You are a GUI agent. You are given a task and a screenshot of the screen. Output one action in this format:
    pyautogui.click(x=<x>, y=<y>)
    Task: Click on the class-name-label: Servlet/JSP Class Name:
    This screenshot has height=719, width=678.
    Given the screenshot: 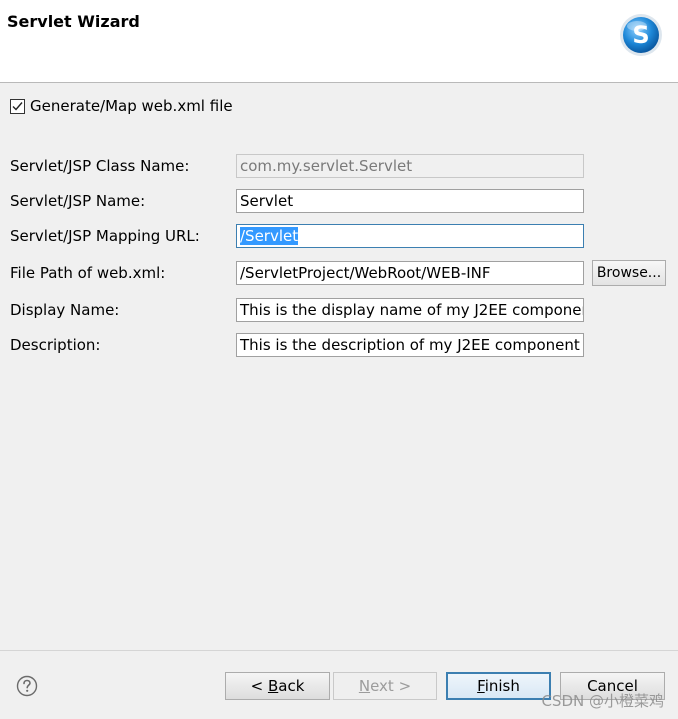 What is the action you would take?
    pyautogui.click(x=100, y=166)
    